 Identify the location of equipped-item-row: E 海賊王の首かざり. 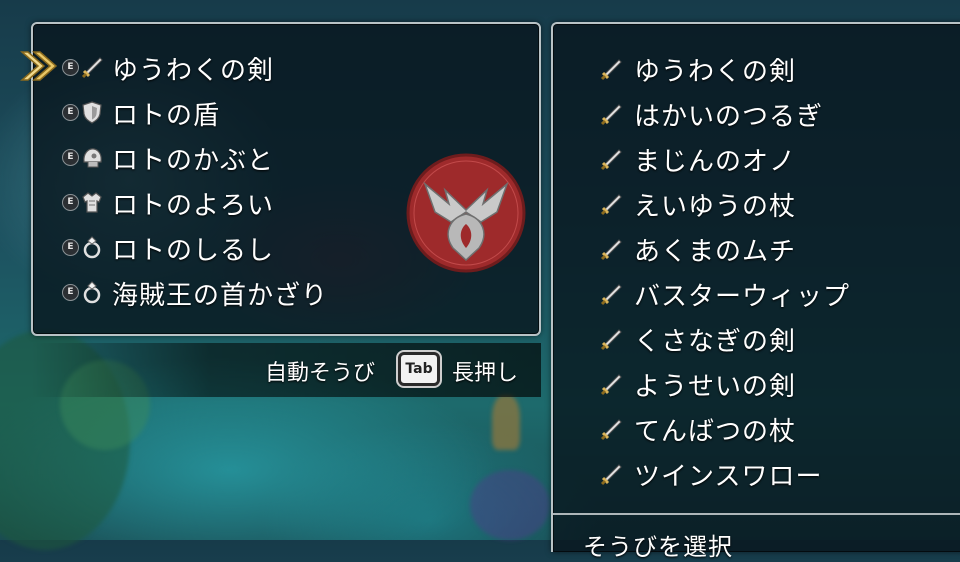
(212, 293).